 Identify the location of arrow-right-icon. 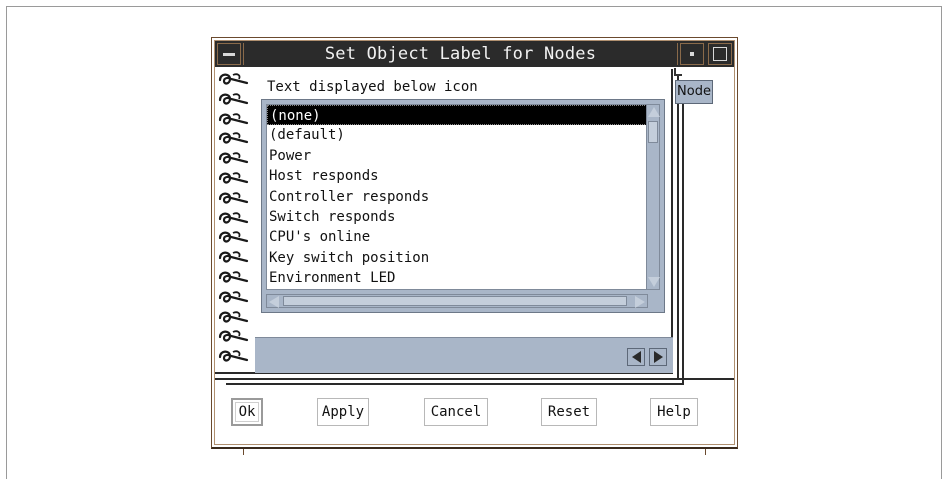
(658, 357).